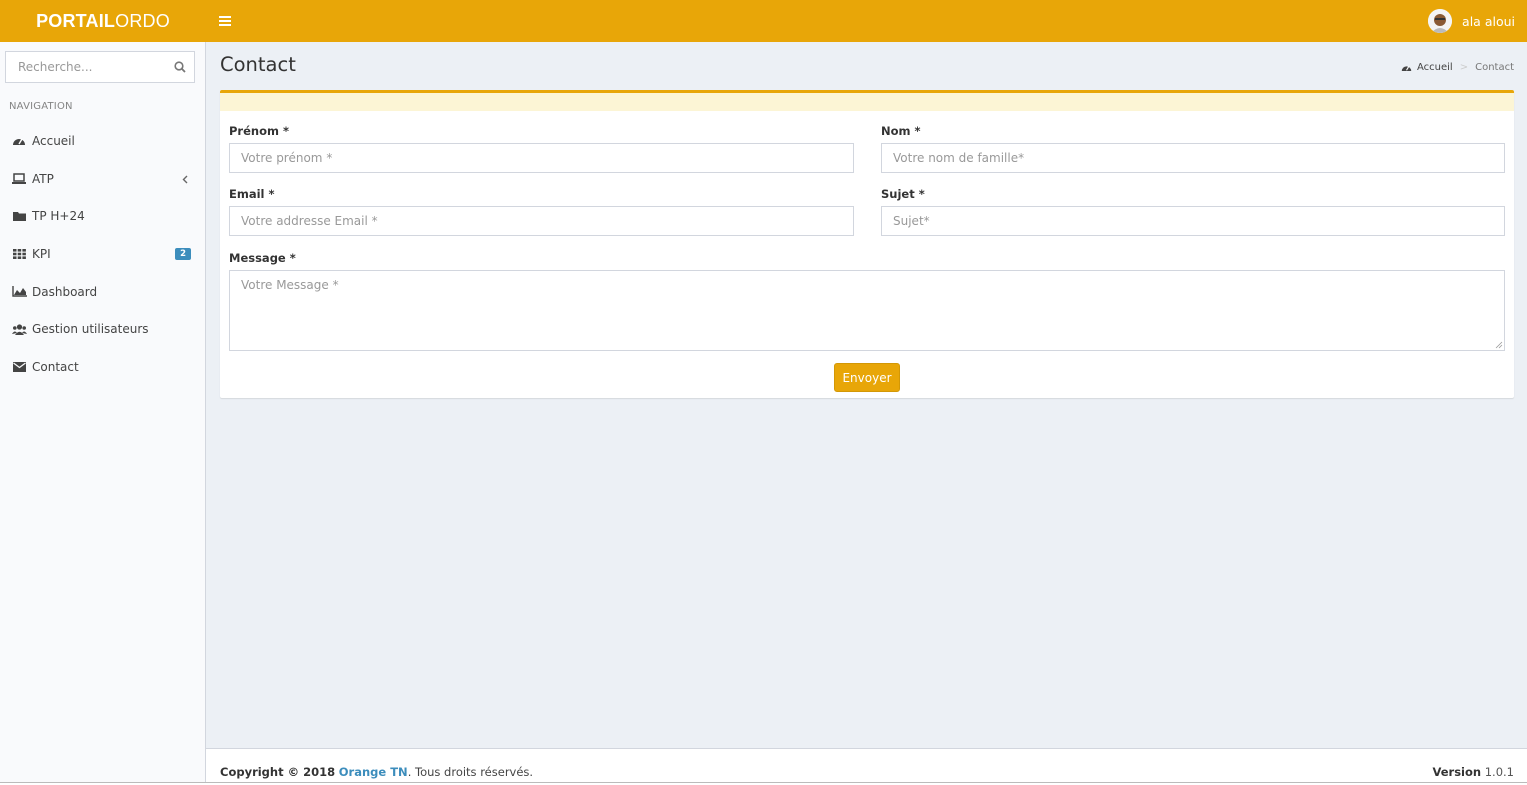 The image size is (1527, 785). I want to click on nom-label: Nom *, so click(901, 131).